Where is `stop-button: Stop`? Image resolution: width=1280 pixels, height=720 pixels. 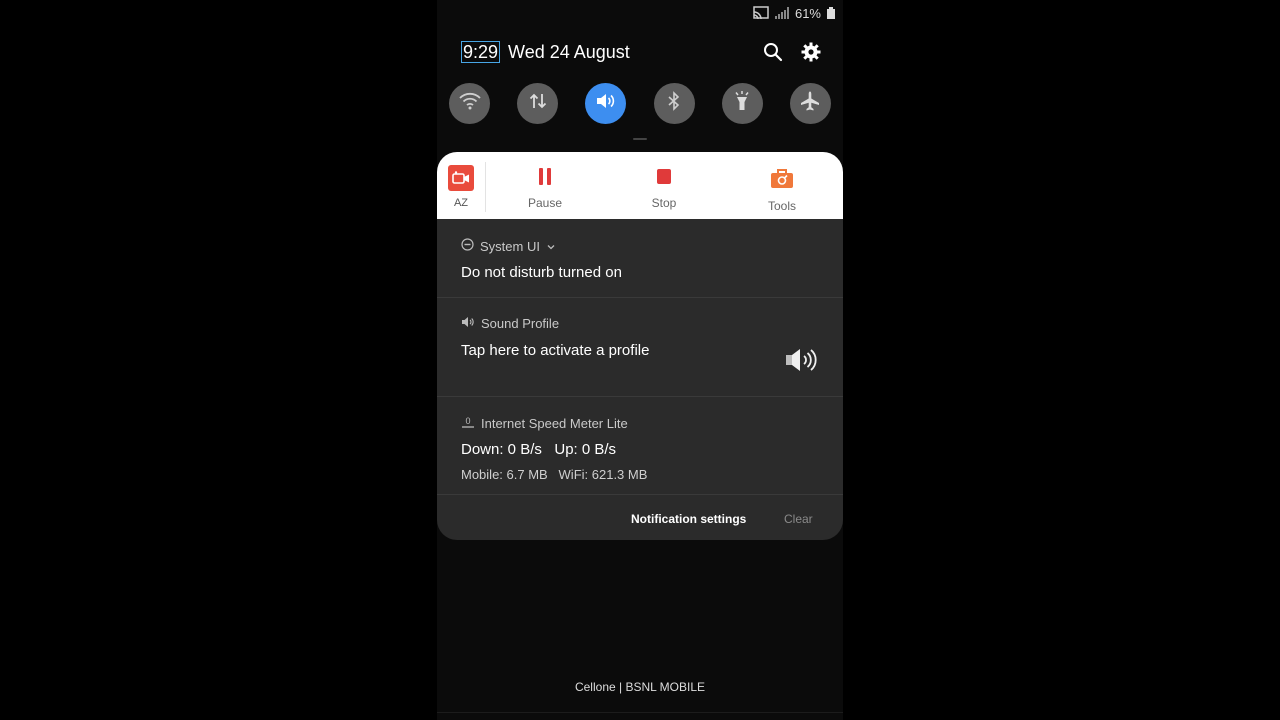
stop-button: Stop is located at coordinates (664, 189).